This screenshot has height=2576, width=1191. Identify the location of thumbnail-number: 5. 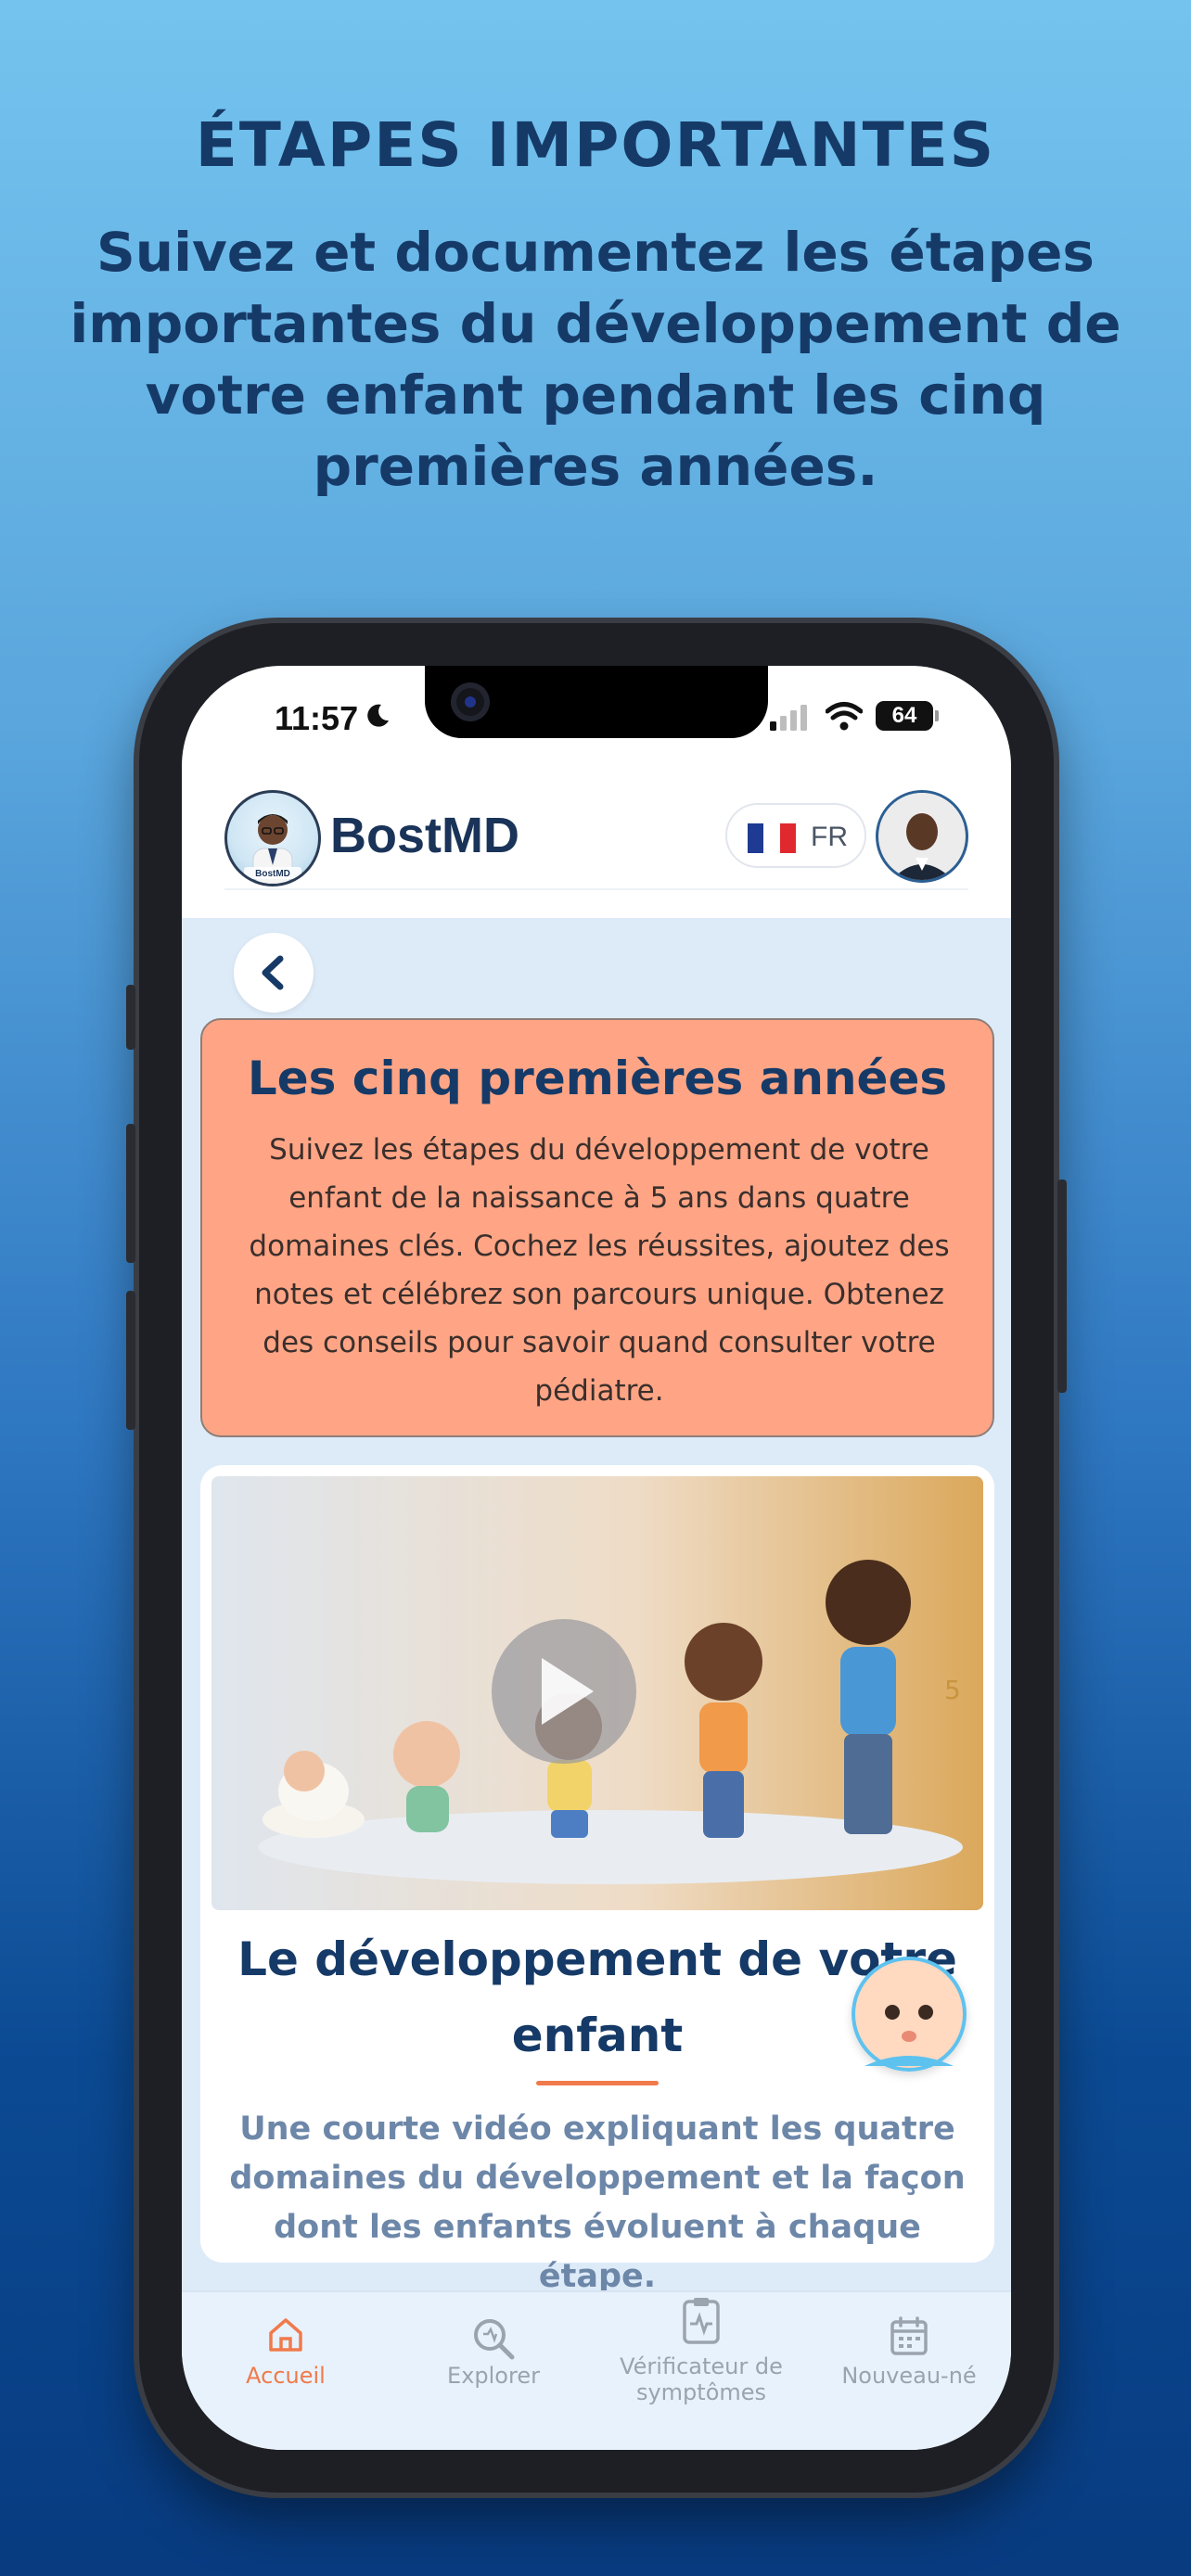
(952, 1690).